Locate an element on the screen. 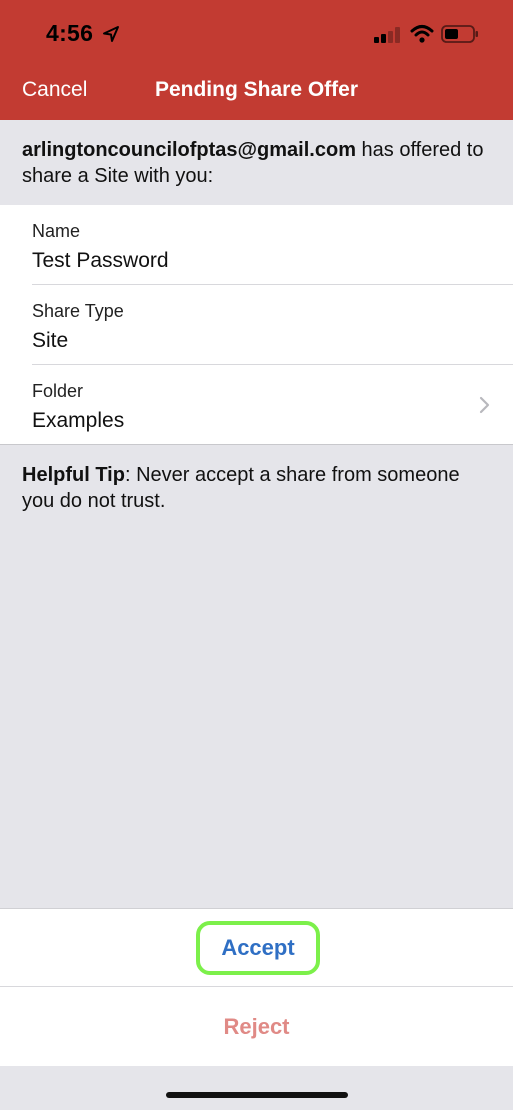 The image size is (513, 1110). detail-label: Name is located at coordinates (56, 231).